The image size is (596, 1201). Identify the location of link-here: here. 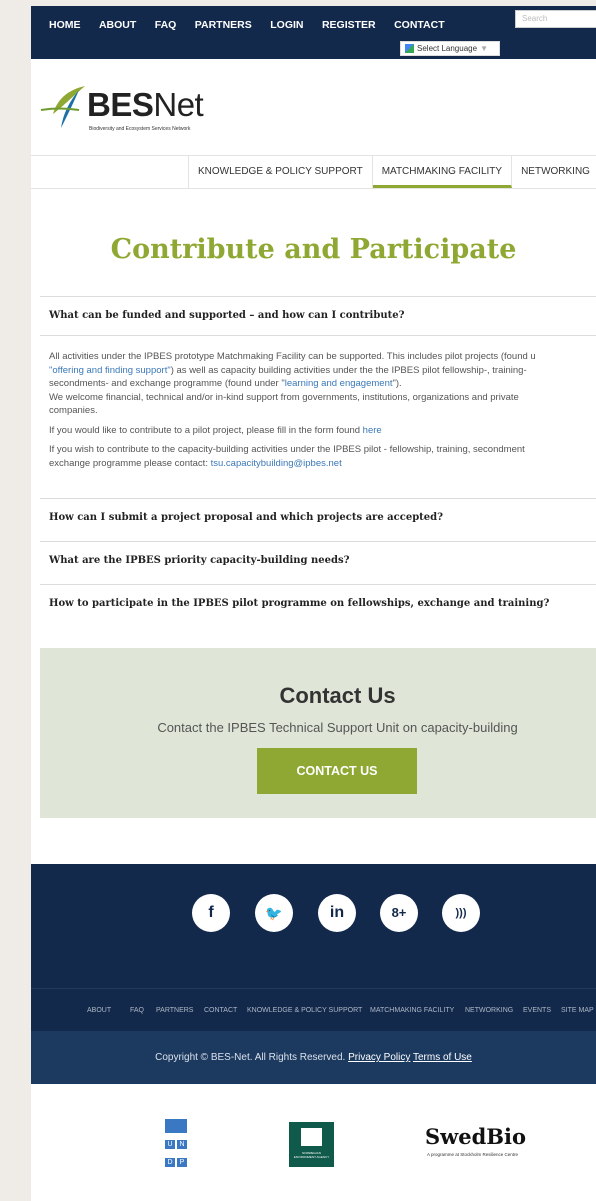
(372, 430).